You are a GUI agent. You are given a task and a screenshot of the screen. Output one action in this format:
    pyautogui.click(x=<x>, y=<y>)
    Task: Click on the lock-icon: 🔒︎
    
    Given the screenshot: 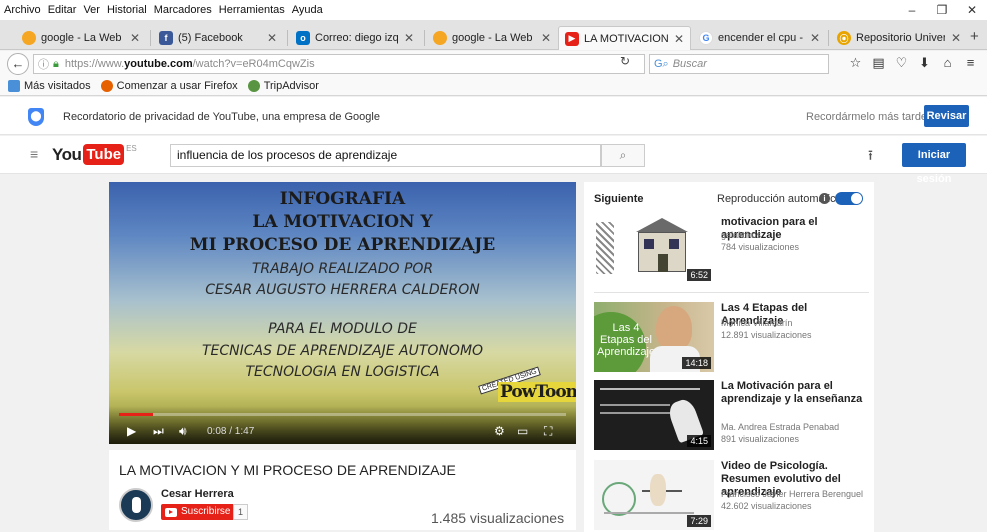 What is the action you would take?
    pyautogui.click(x=56, y=63)
    